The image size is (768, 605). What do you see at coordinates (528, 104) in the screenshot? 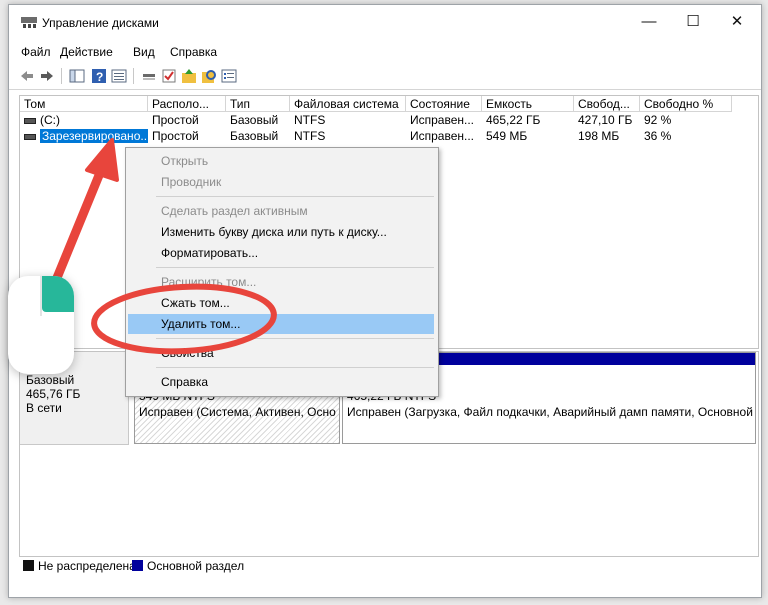
I see `column-header-capacity: Емкость` at bounding box center [528, 104].